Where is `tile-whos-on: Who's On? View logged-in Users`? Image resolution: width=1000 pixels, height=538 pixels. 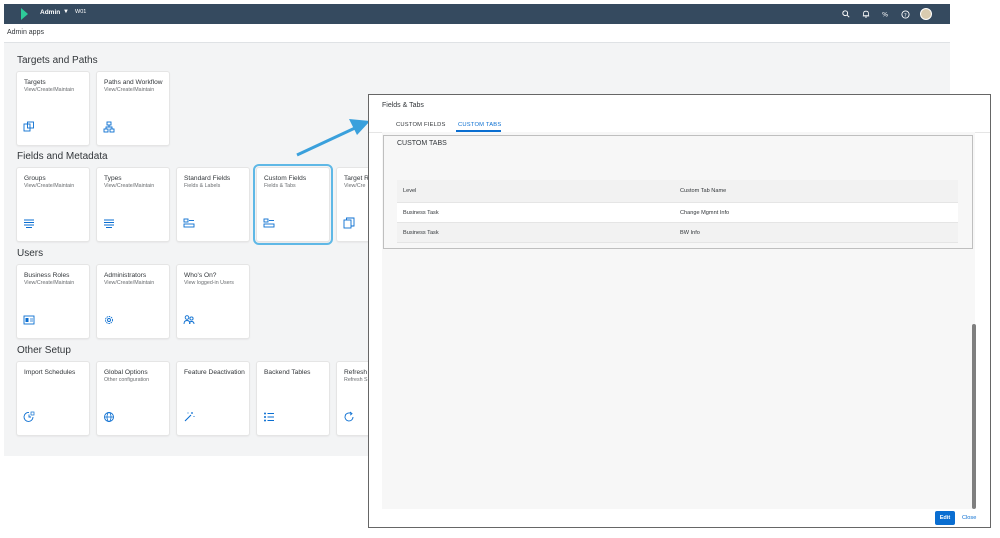 tile-whos-on: Who's On? View logged-in Users is located at coordinates (213, 301).